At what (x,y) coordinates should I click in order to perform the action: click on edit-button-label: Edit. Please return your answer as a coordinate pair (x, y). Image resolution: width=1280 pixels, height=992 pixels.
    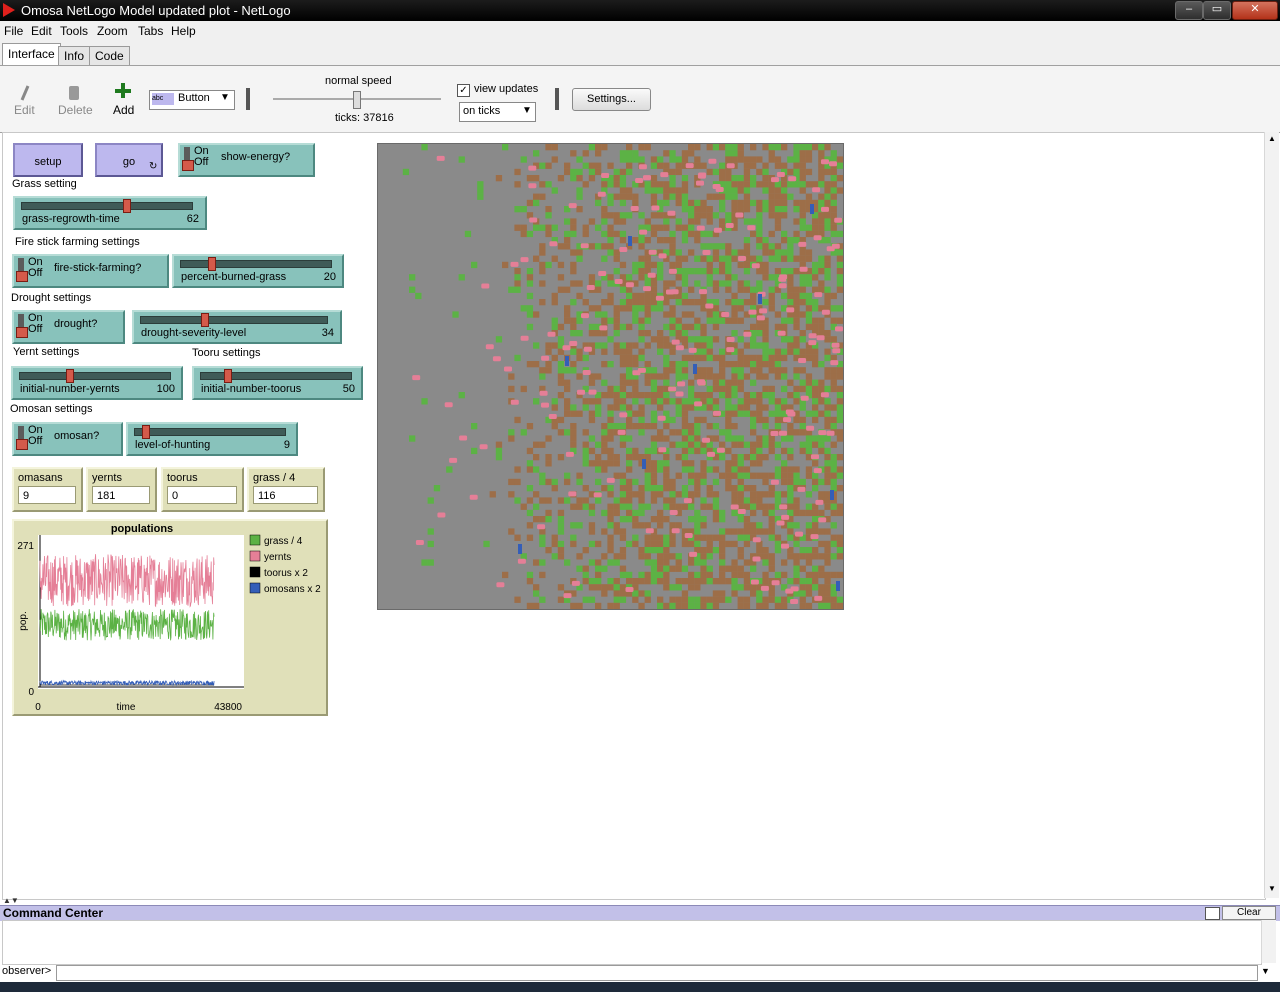
    Looking at the image, I should click on (24, 110).